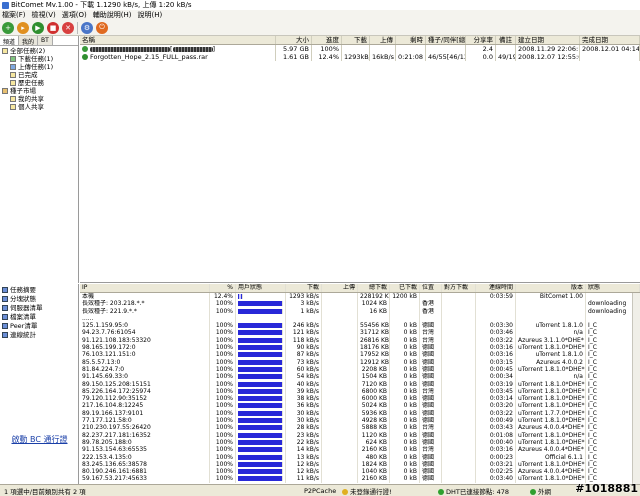 This screenshot has width=640, height=496. What do you see at coordinates (294, 40) in the screenshot?
I see `col-size: 大小` at bounding box center [294, 40].